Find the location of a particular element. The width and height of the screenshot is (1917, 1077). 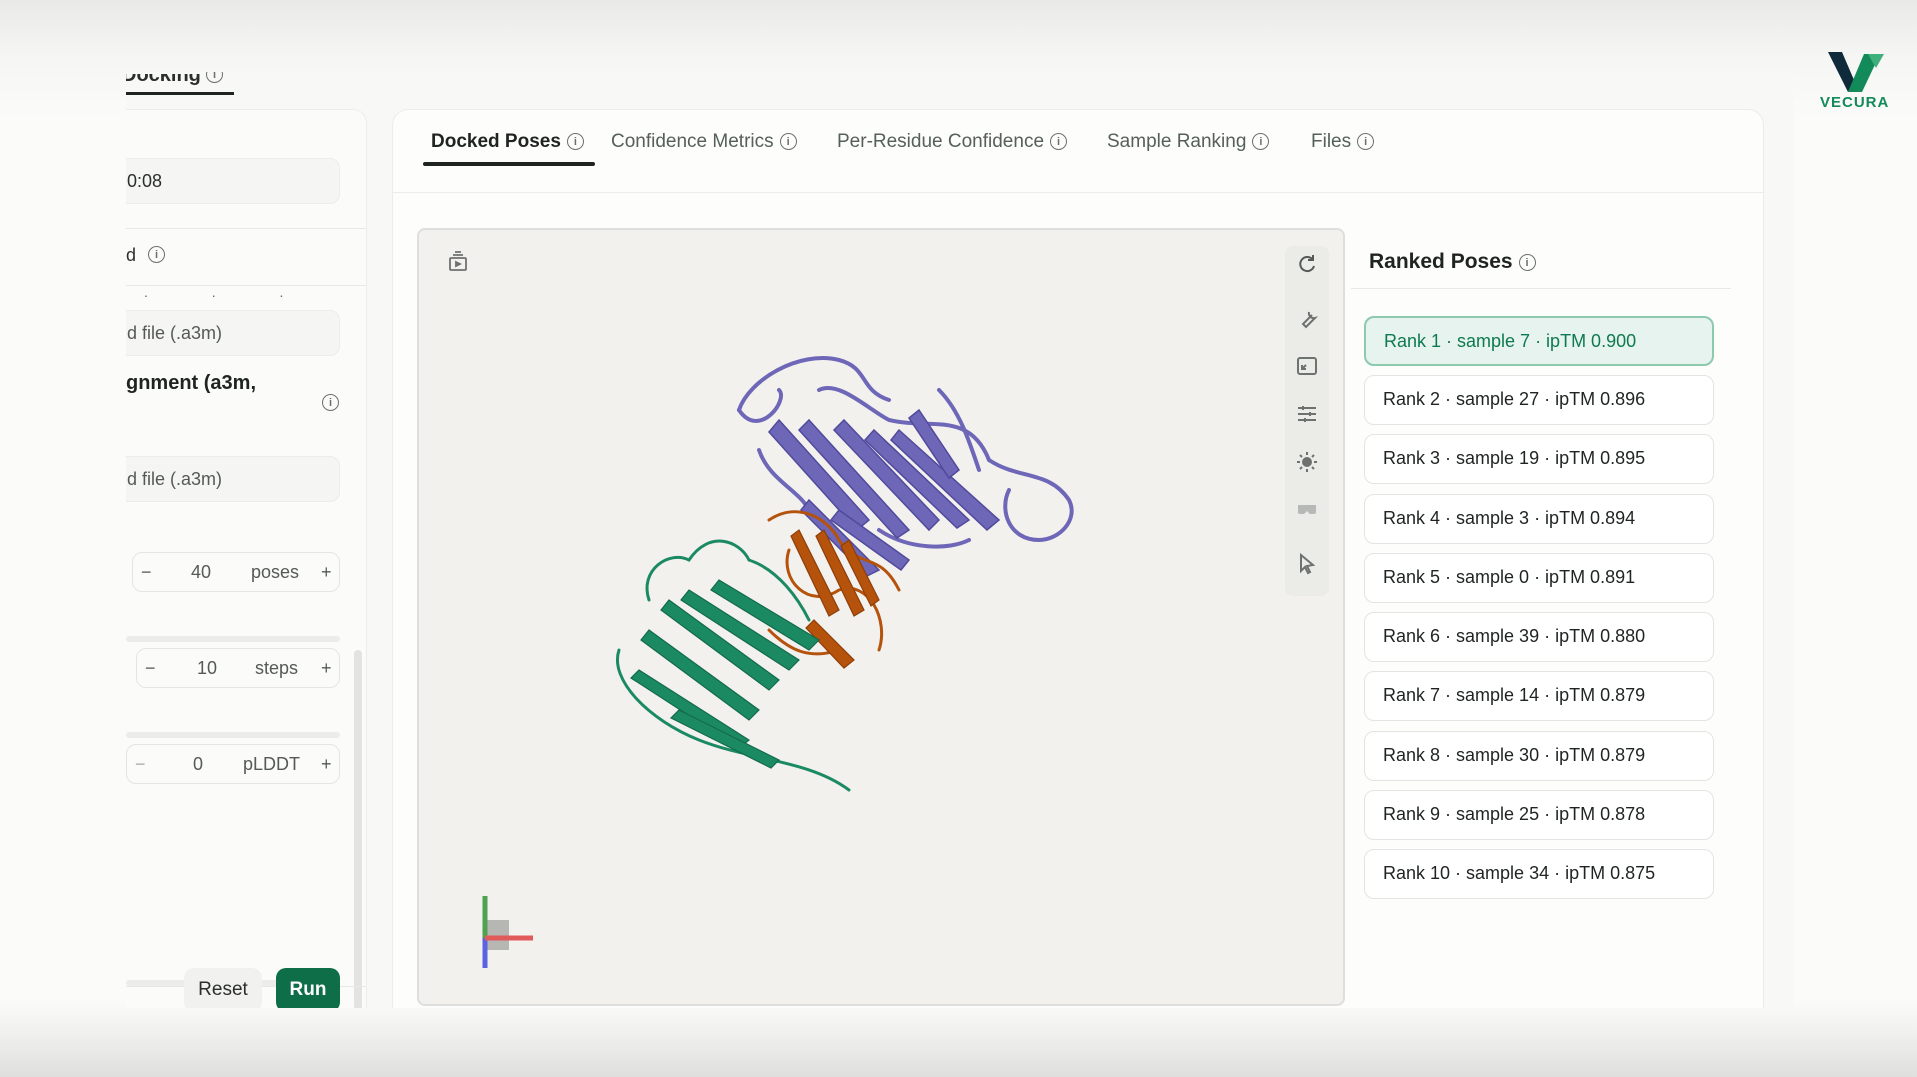

pose-item: Rank 9 · sample 25 · ipTM 0.878 is located at coordinates (1539, 815).